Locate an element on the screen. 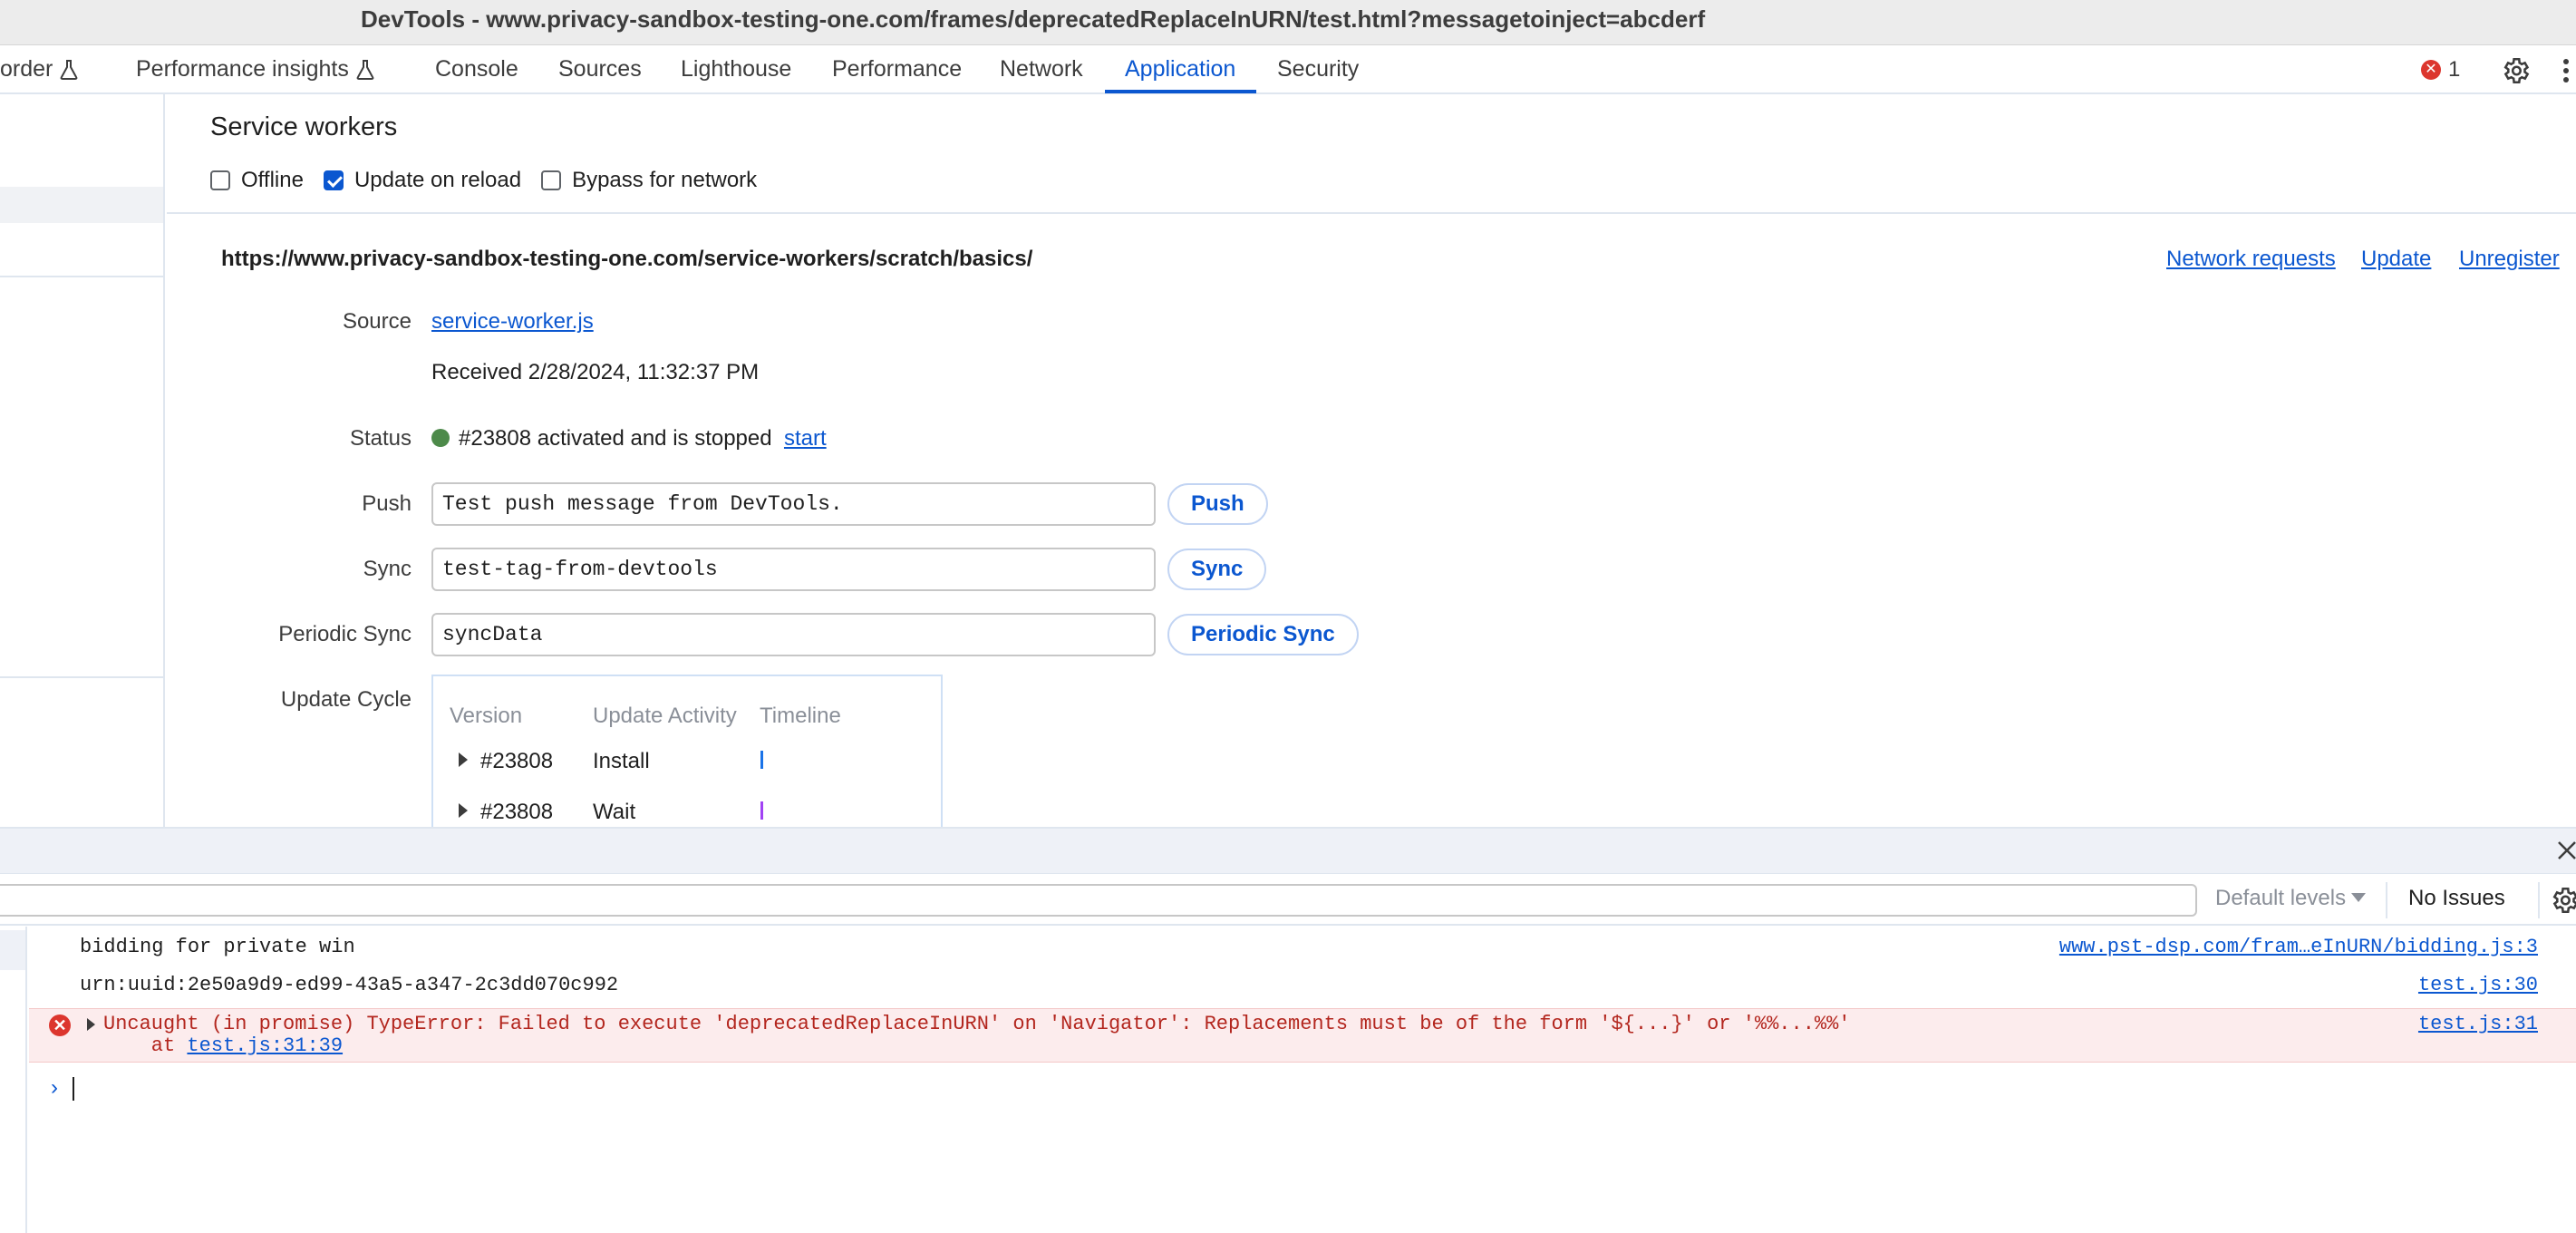 This screenshot has height=1233, width=2576. tab-network: Network is located at coordinates (1041, 69).